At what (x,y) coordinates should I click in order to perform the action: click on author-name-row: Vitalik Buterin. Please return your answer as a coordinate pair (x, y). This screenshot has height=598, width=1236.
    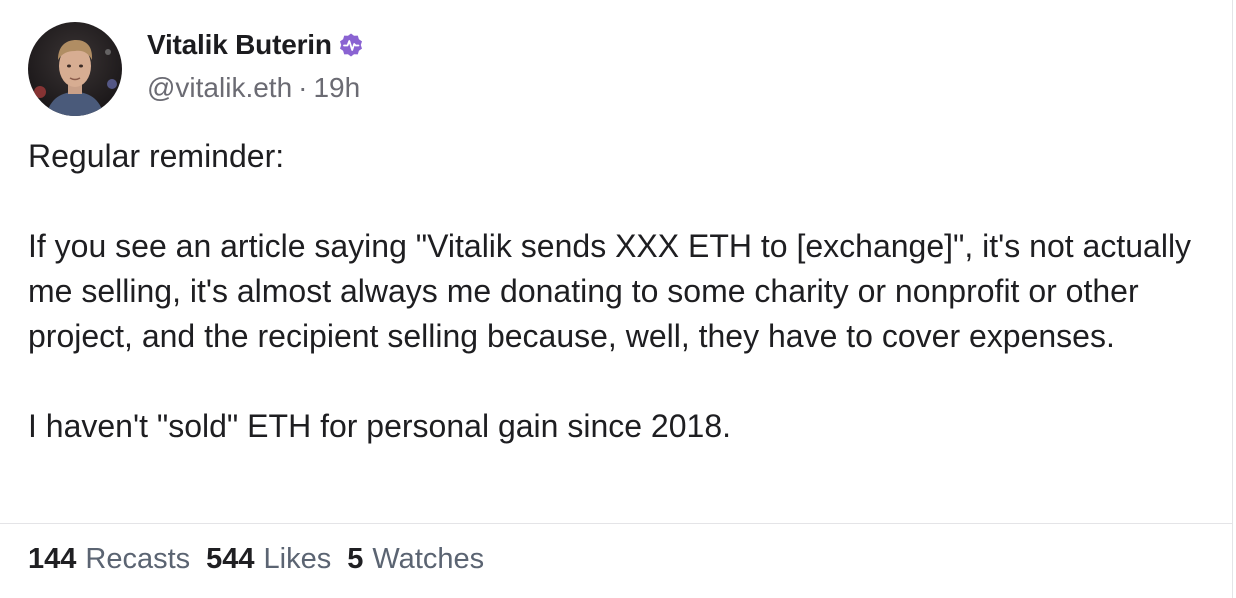
    Looking at the image, I should click on (255, 45).